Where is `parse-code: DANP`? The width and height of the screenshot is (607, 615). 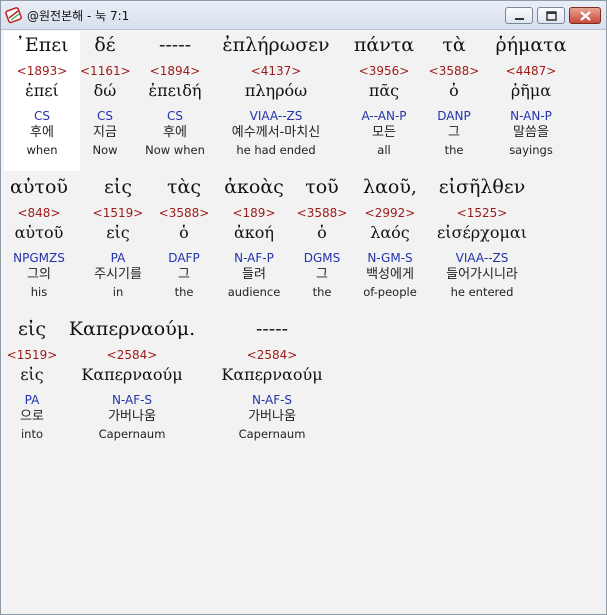
parse-code: DANP is located at coordinates (454, 116).